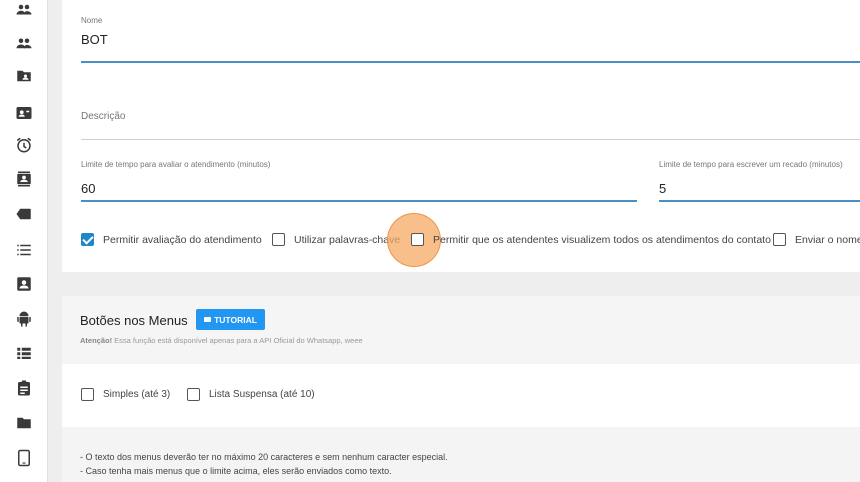 The image size is (860, 482). What do you see at coordinates (92, 20) in the screenshot?
I see `name-label: Nome` at bounding box center [92, 20].